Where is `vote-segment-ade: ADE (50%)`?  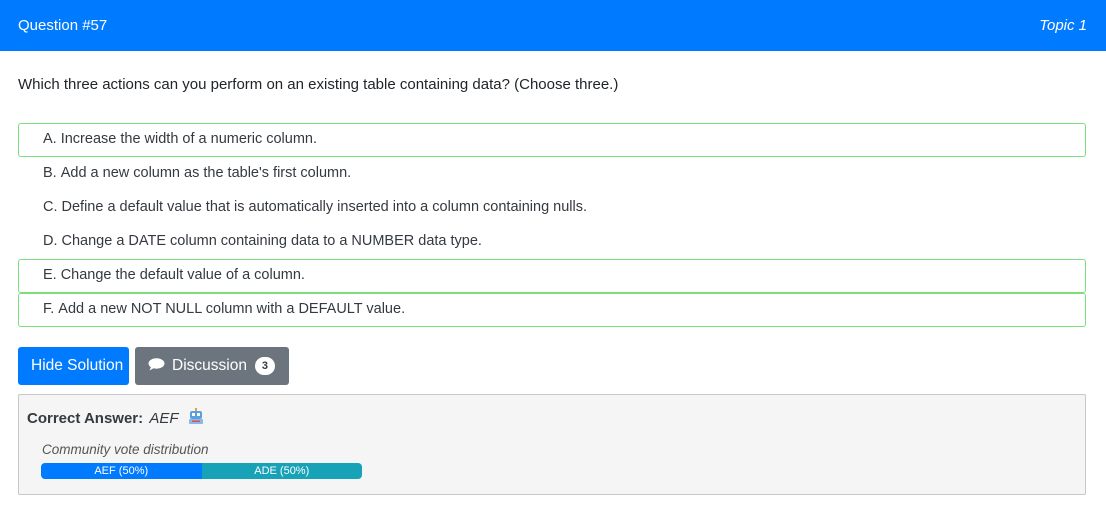
vote-segment-ade: ADE (50%) is located at coordinates (281, 471).